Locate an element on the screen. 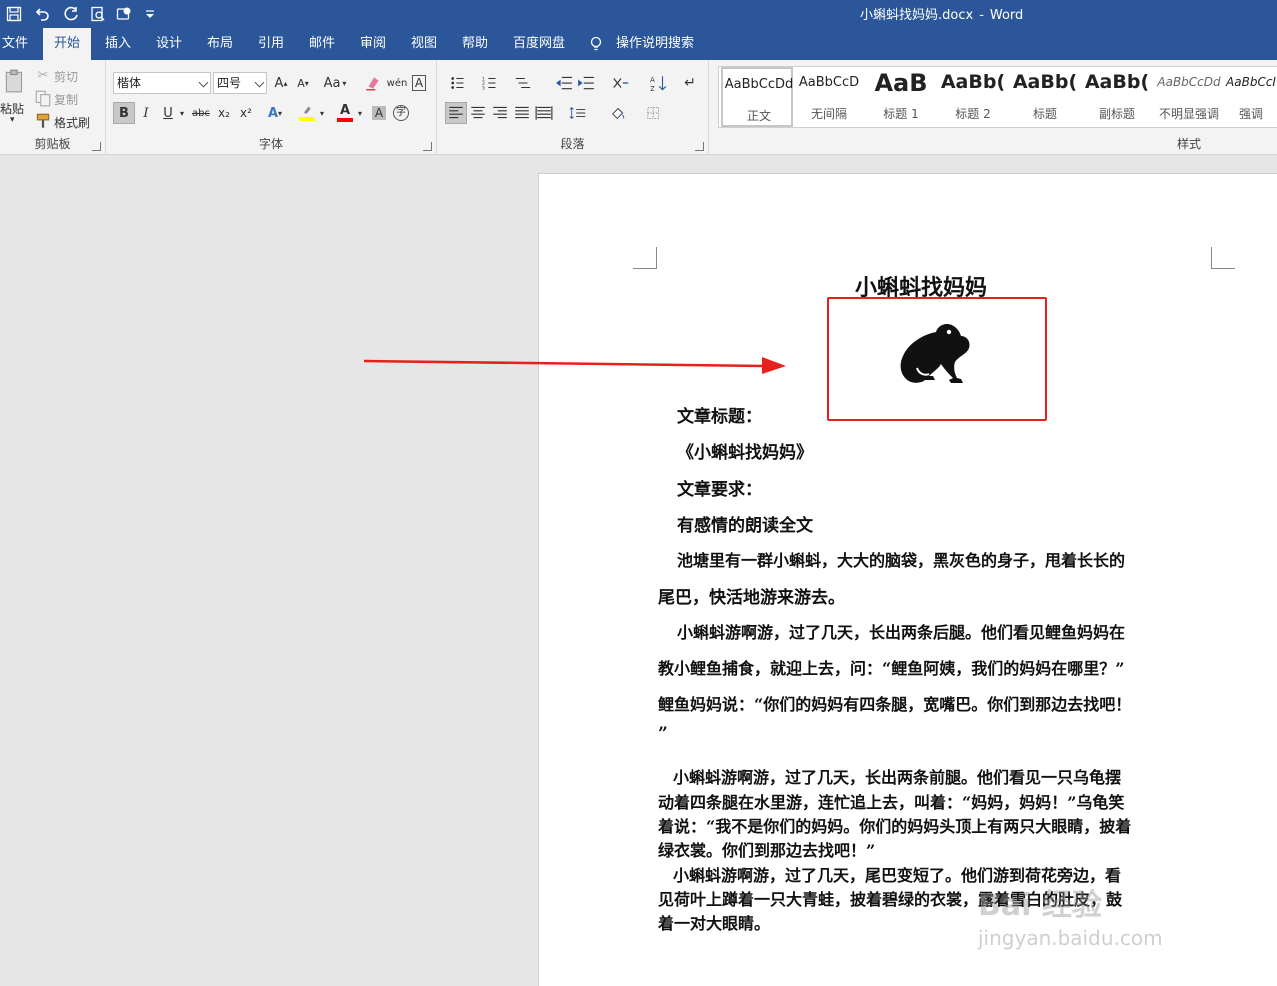  style-subtitle: AaBb( 副标题 is located at coordinates (1117, 97).